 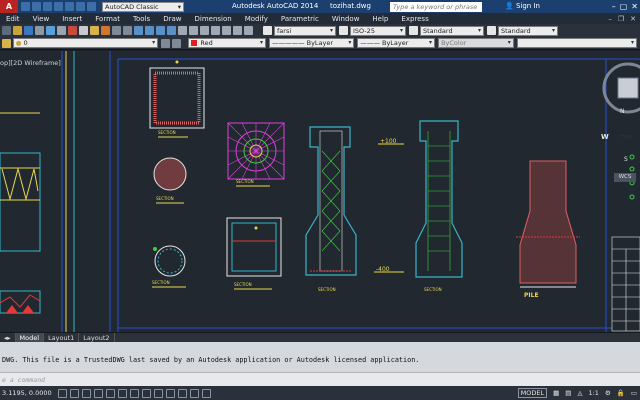 What do you see at coordinates (452, 30) in the screenshot?
I see `table-style-select: Standard ▾` at bounding box center [452, 30].